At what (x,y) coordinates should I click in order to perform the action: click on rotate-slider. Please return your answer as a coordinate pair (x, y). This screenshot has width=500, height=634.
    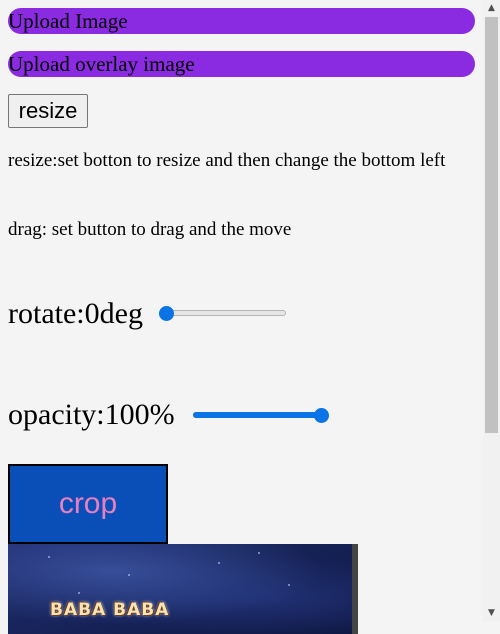
    Looking at the image, I should click on (222, 314).